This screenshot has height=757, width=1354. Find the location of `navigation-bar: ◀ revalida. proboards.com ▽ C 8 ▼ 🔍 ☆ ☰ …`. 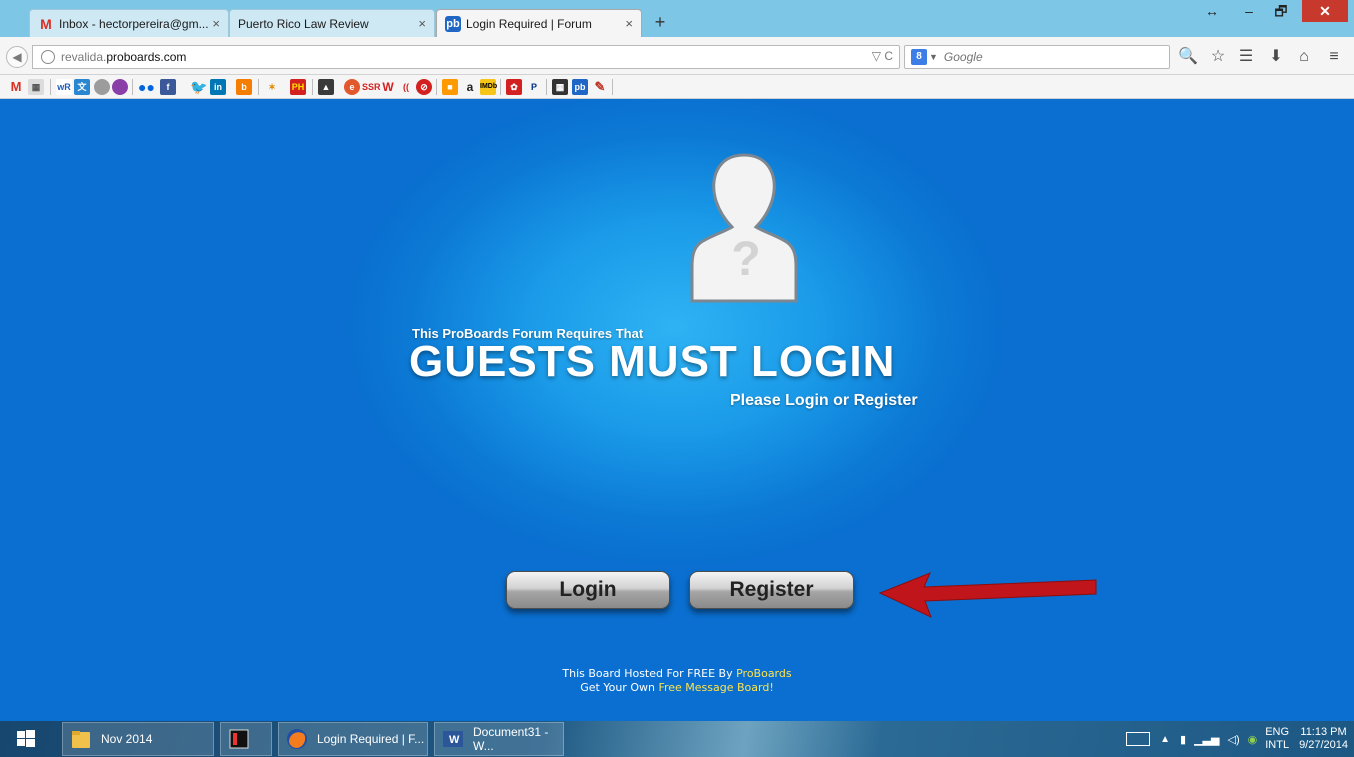

navigation-bar: ◀ revalida. proboards.com ▽ C 8 ▼ 🔍 ☆ ☰ … is located at coordinates (677, 56).